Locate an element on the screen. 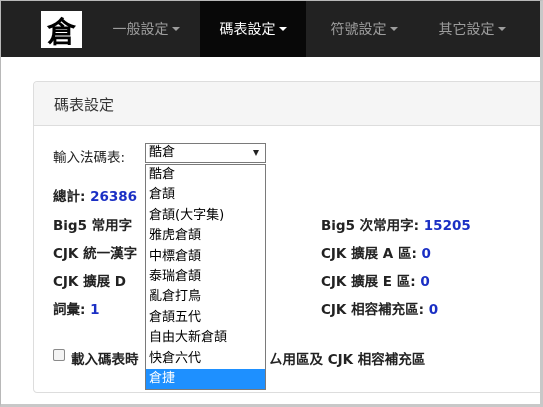 Image resolution: width=543 pixels, height=407 pixels. stat-cjk-ext-a-label: CJK 擴展 A 區: is located at coordinates (369, 254).